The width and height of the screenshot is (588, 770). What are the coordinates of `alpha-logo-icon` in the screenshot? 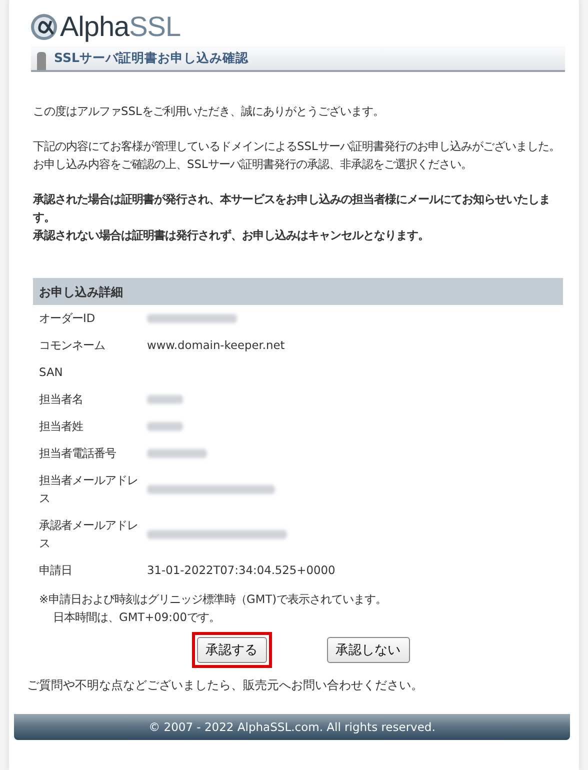 It's located at (44, 27).